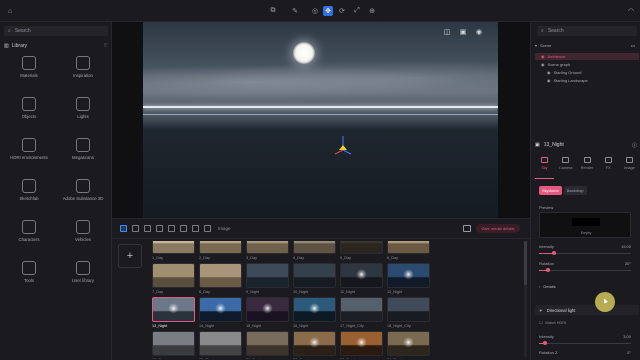 This screenshot has height=360, width=640. I want to click on home-icon: ⌂, so click(10, 11).